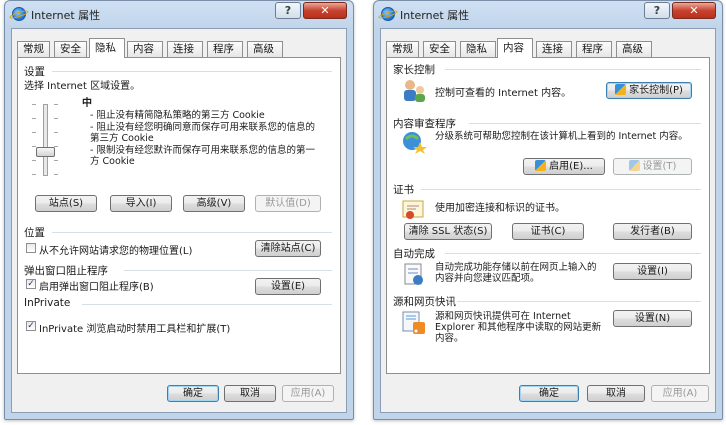  Describe the element at coordinates (548, 231) in the screenshot. I see `certificates-button: 证书(C)` at that location.